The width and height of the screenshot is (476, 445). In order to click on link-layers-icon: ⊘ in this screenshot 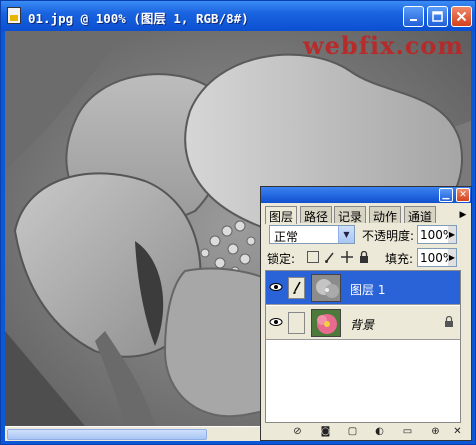, I will do `click(297, 431)`.